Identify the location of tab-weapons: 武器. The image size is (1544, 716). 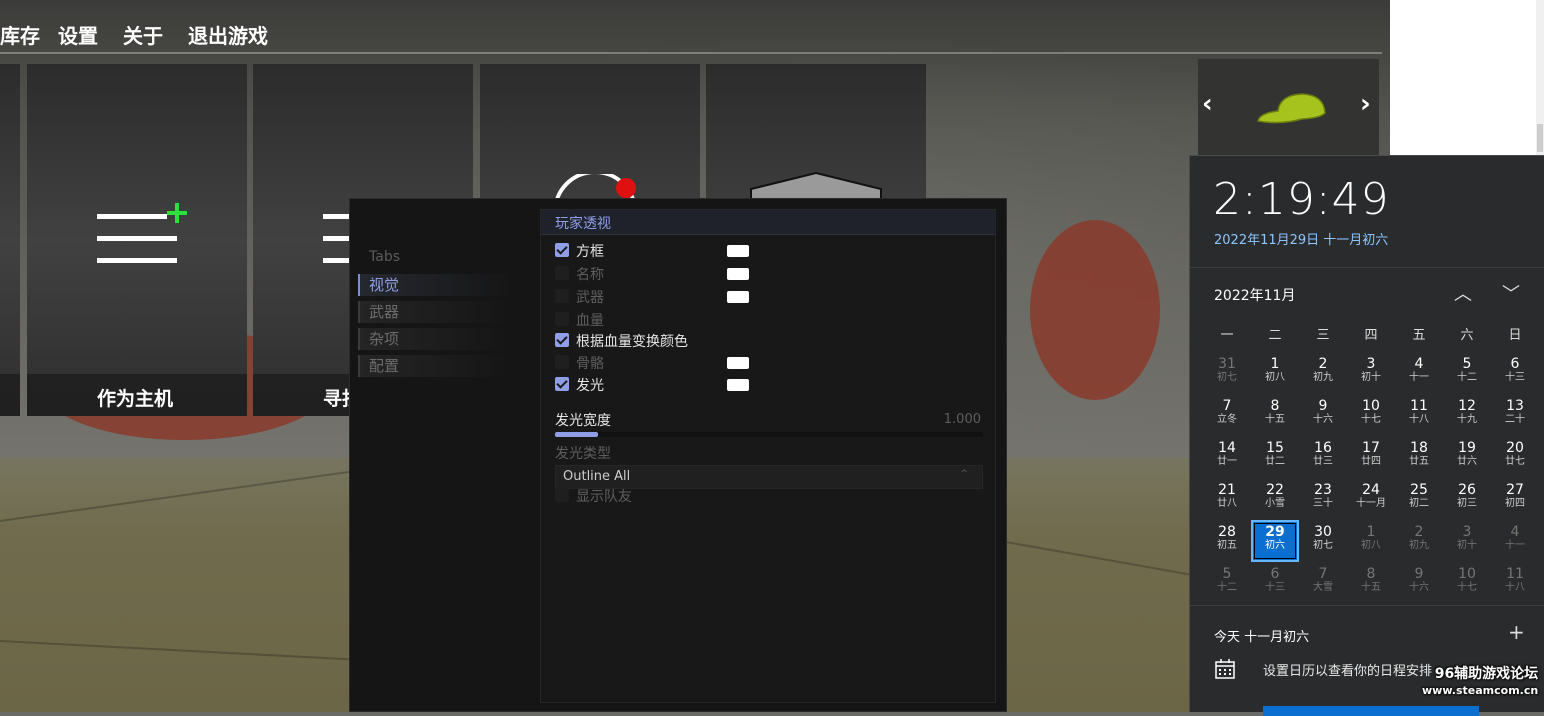
(433, 312).